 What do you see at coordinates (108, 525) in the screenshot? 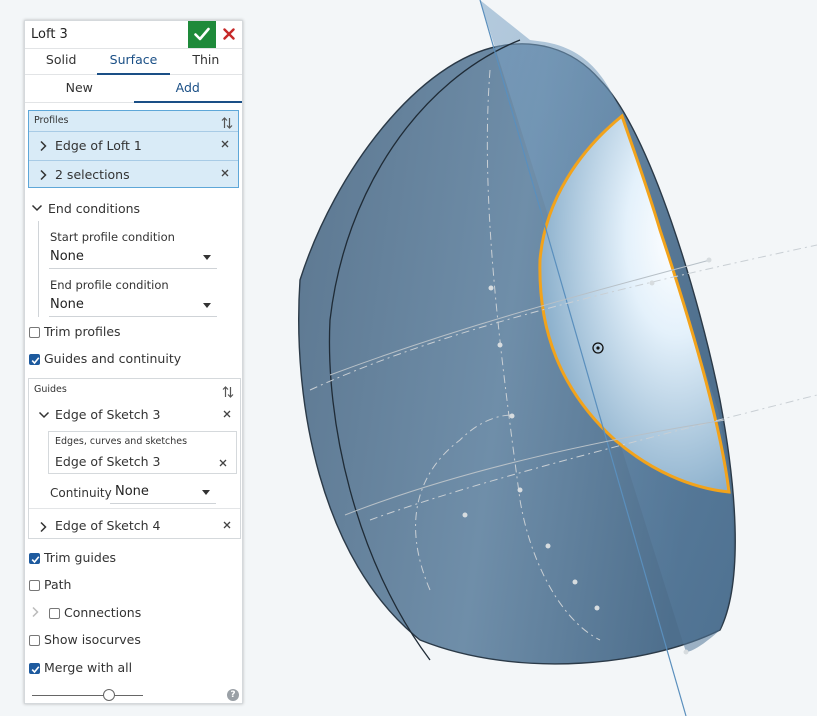
I see `guide-item-label: Edge of Sketch 4` at bounding box center [108, 525].